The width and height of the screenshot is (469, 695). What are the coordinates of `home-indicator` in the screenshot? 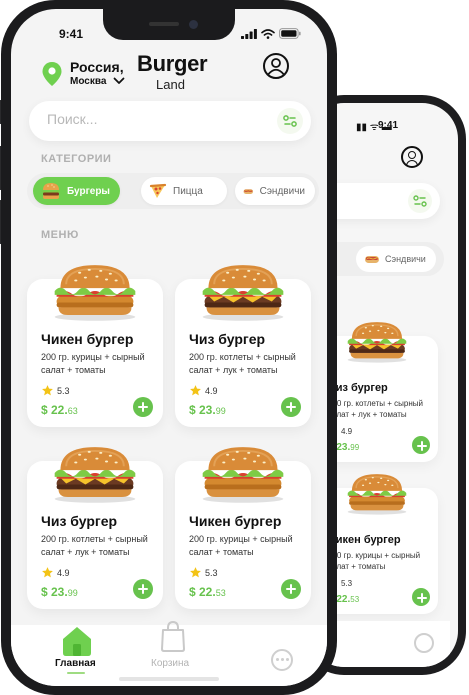 It's located at (169, 679).